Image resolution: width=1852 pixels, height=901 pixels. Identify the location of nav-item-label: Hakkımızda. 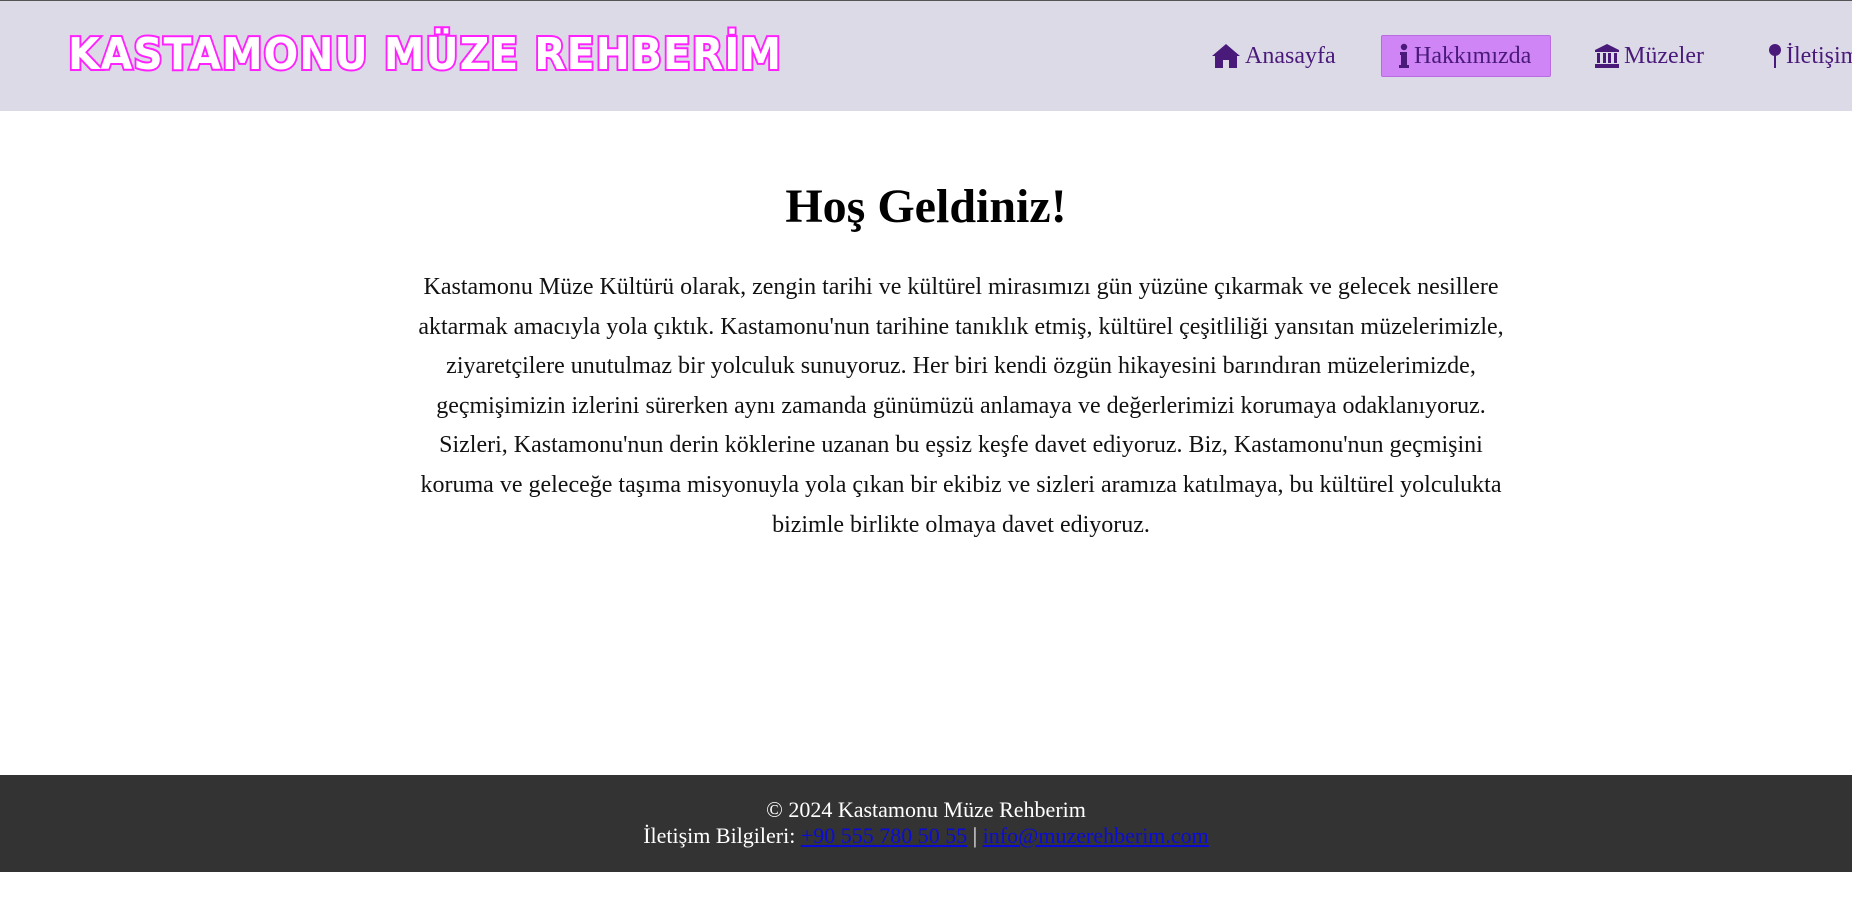
(1473, 55).